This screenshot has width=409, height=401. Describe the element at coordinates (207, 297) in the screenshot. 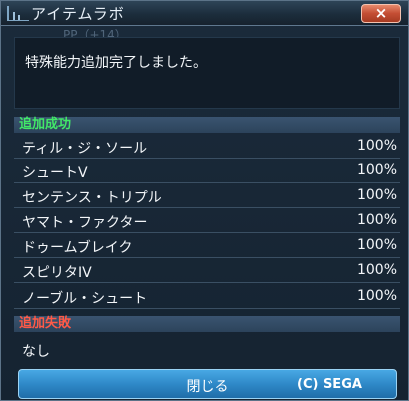

I see `result-row: ノーブル・シュート 100%` at that location.